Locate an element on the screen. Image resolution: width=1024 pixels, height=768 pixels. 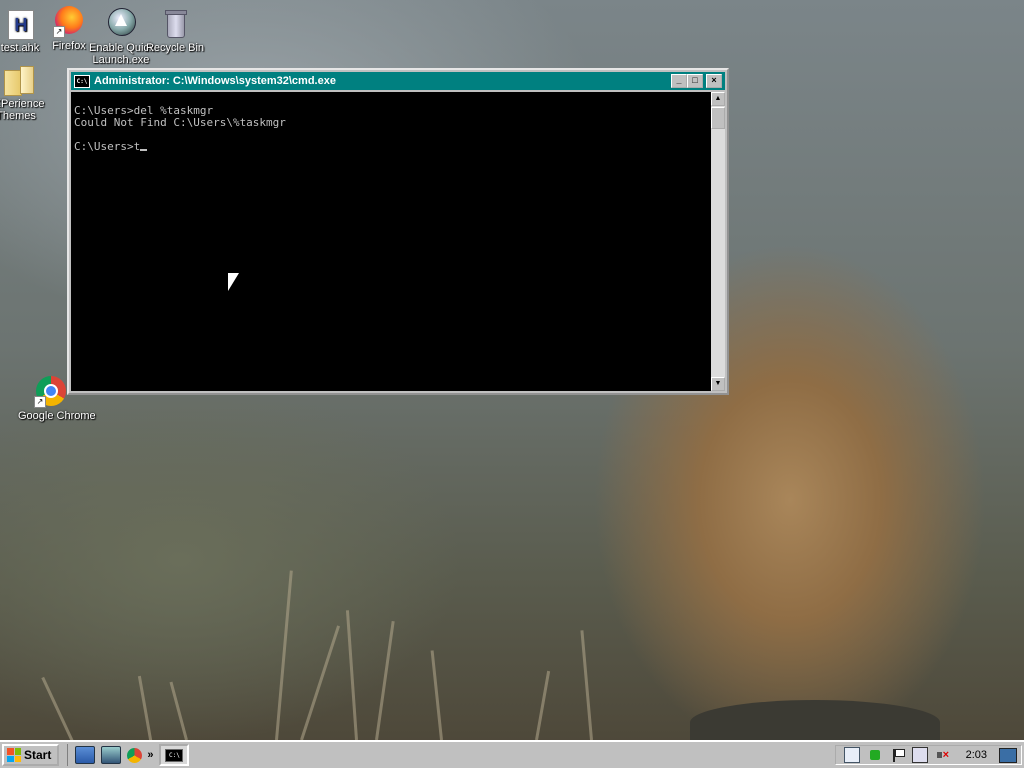
quick-launch-exe-icon is located at coordinates (121, 24).